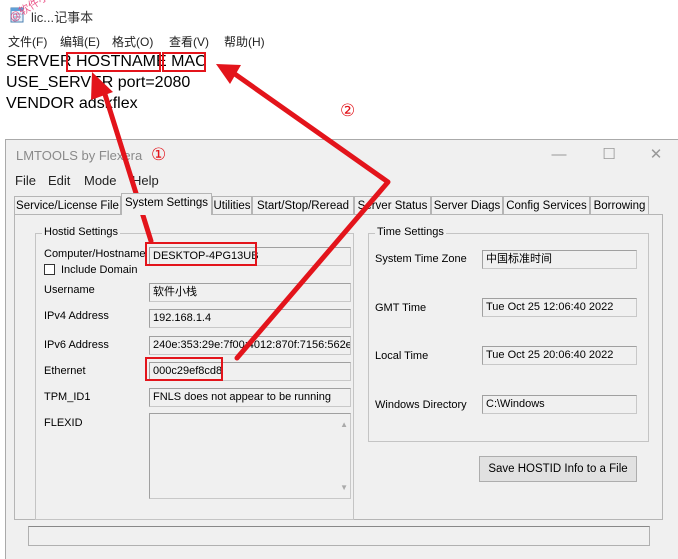 The width and height of the screenshot is (678, 559). Describe the element at coordinates (102, 86) in the screenshot. I see `arrow-1-head` at that location.